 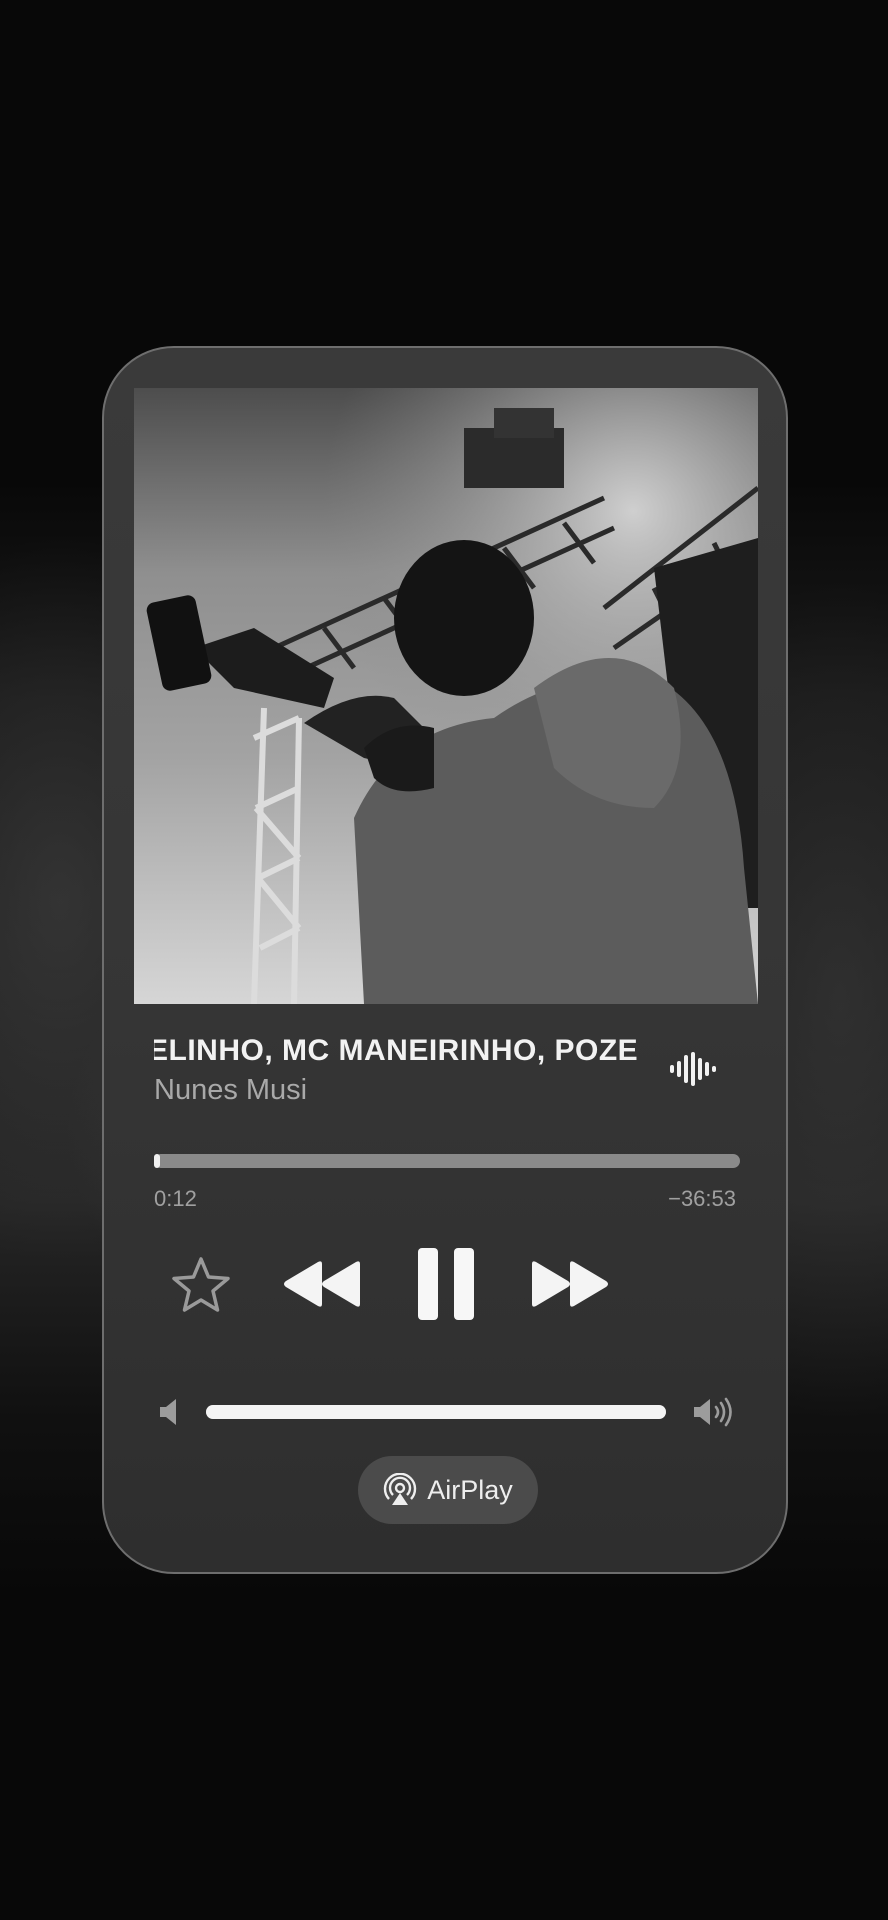 I want to click on playback-scrubber, so click(x=447, y=1161).